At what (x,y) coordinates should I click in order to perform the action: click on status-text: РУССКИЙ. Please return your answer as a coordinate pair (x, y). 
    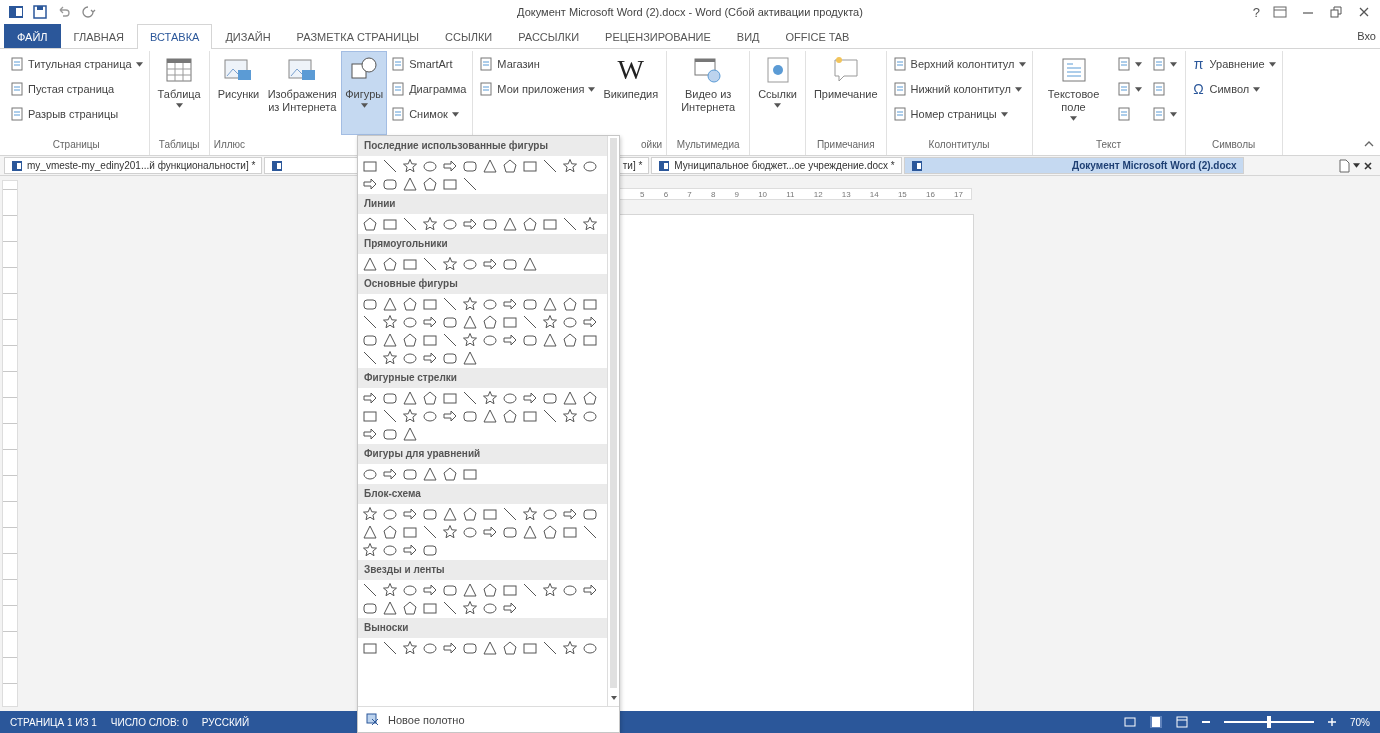
    Looking at the image, I should click on (225, 722).